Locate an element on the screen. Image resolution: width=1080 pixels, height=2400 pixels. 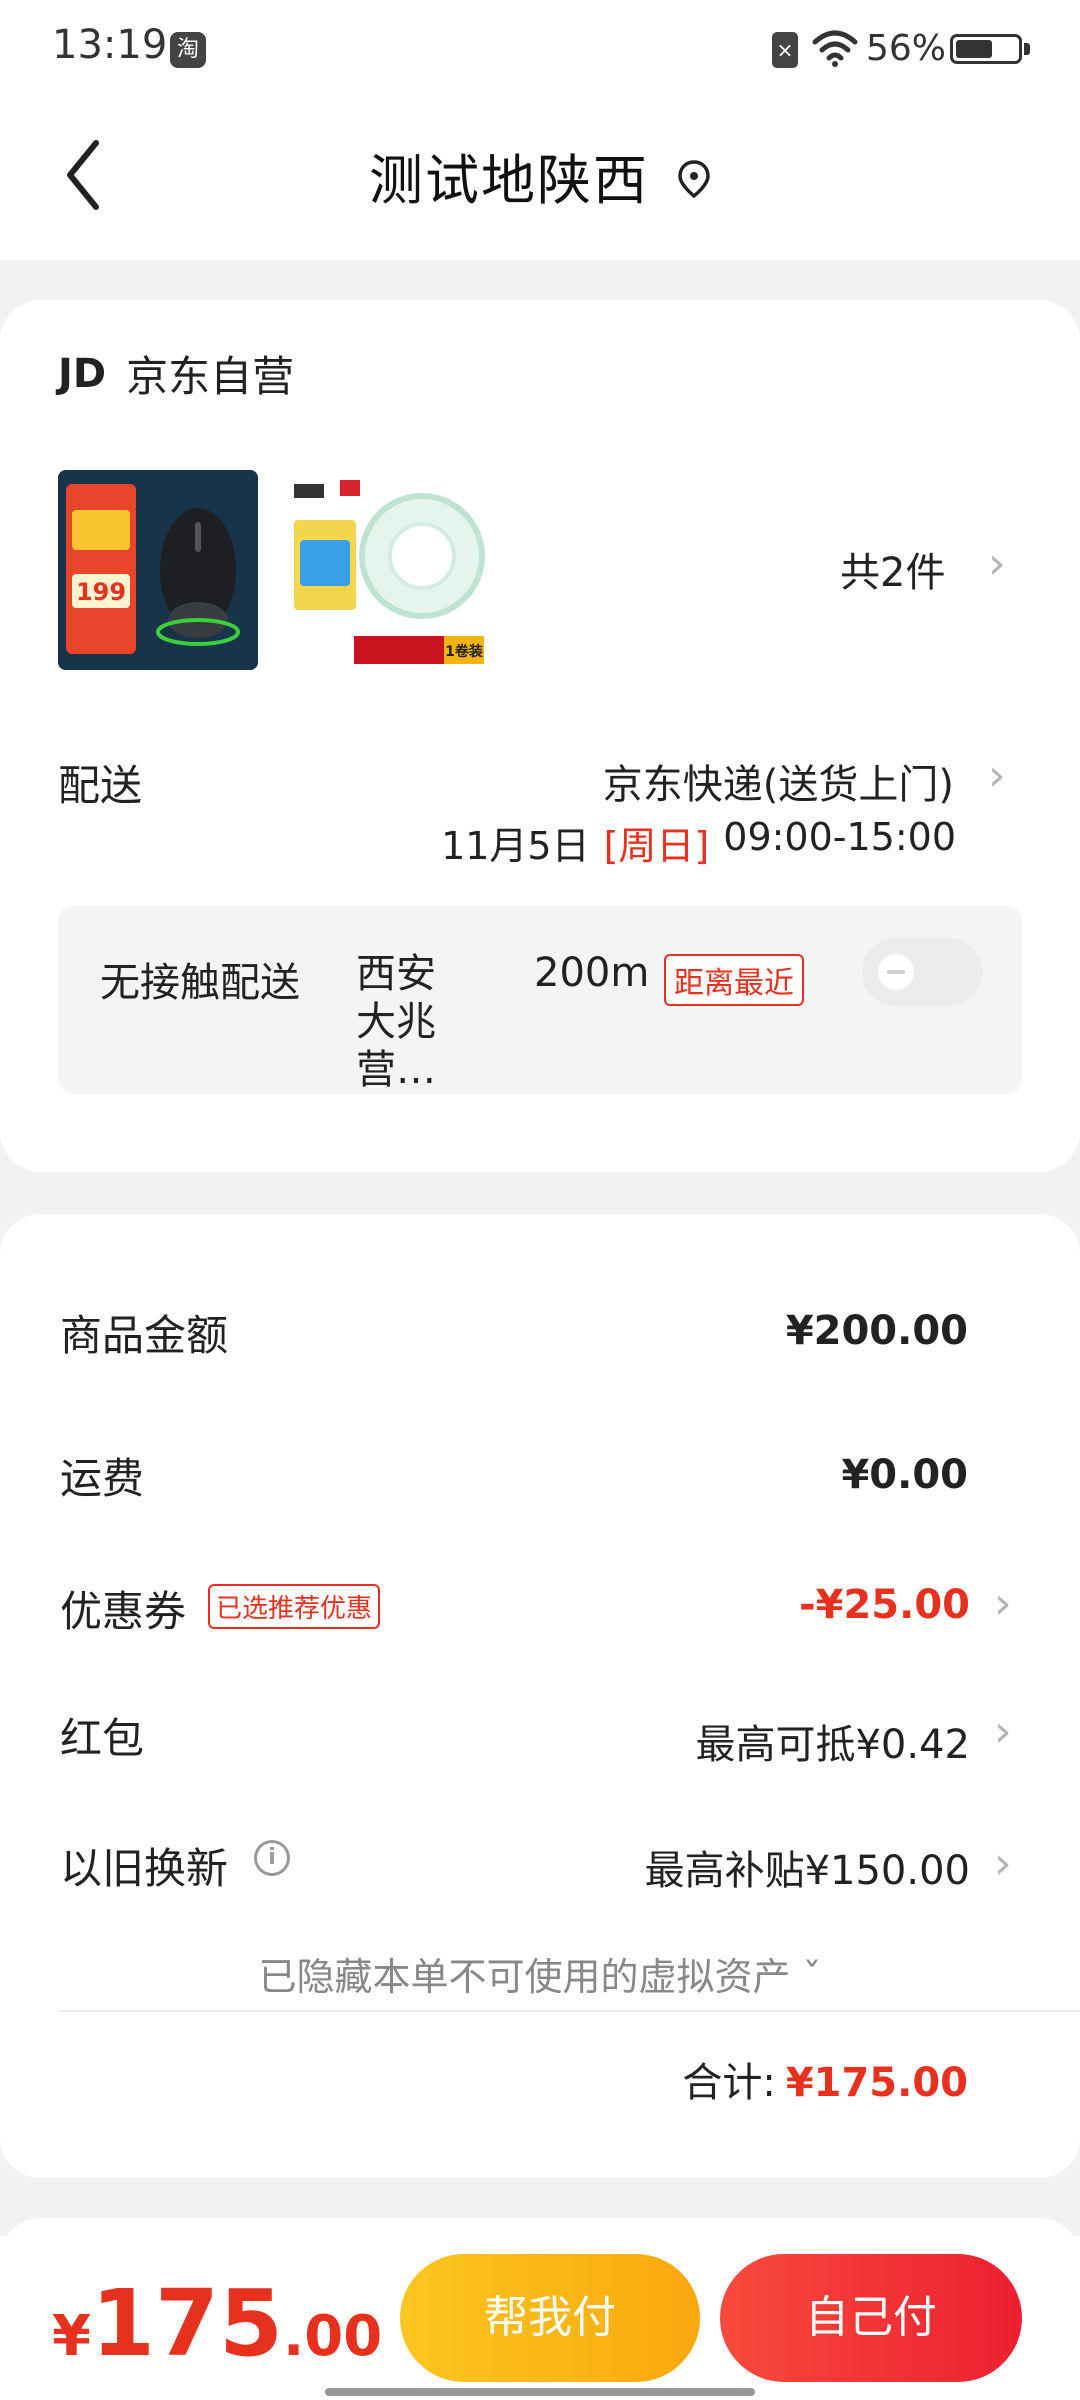
delivery-weekday: [周日] is located at coordinates (656, 846).